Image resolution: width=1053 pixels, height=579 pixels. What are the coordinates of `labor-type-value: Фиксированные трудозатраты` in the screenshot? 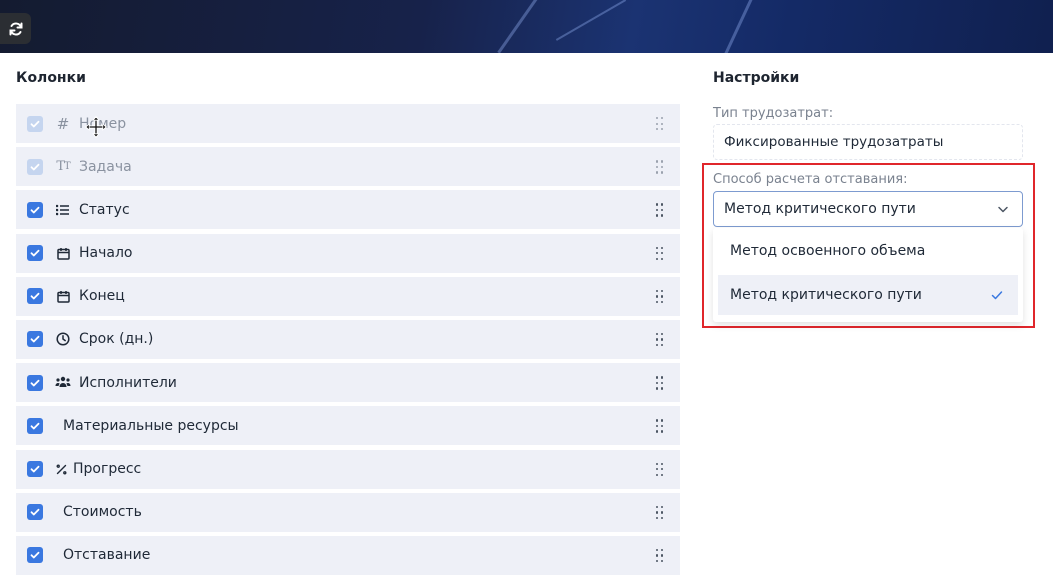 It's located at (868, 142).